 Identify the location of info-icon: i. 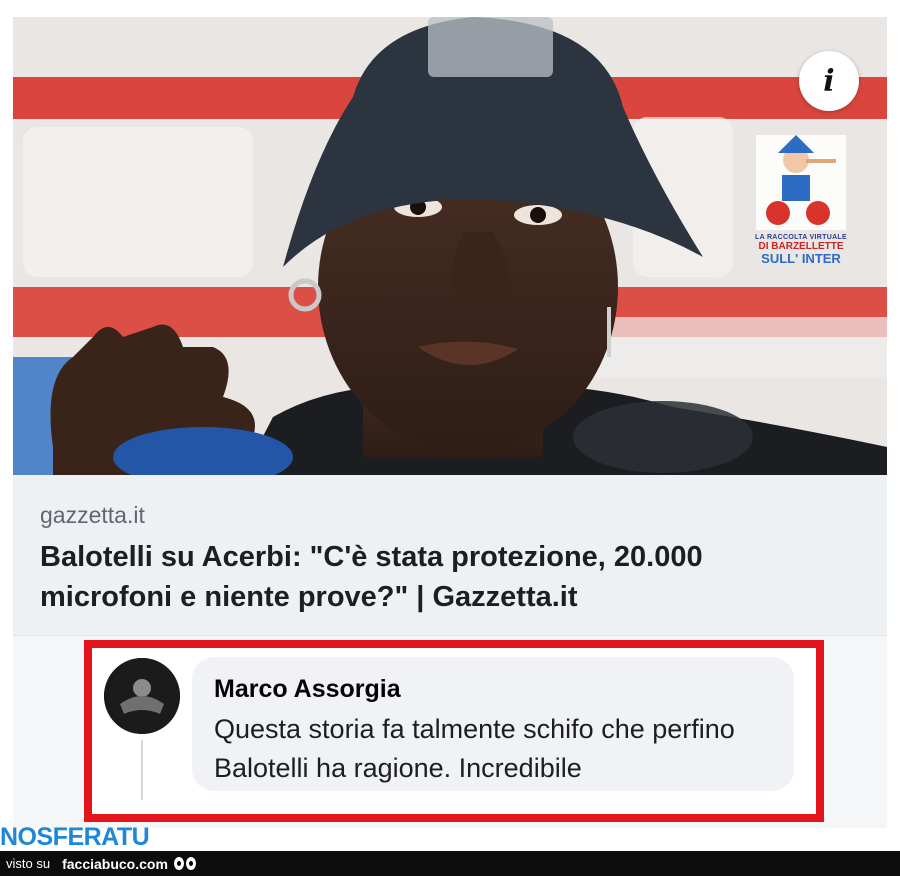
(829, 81).